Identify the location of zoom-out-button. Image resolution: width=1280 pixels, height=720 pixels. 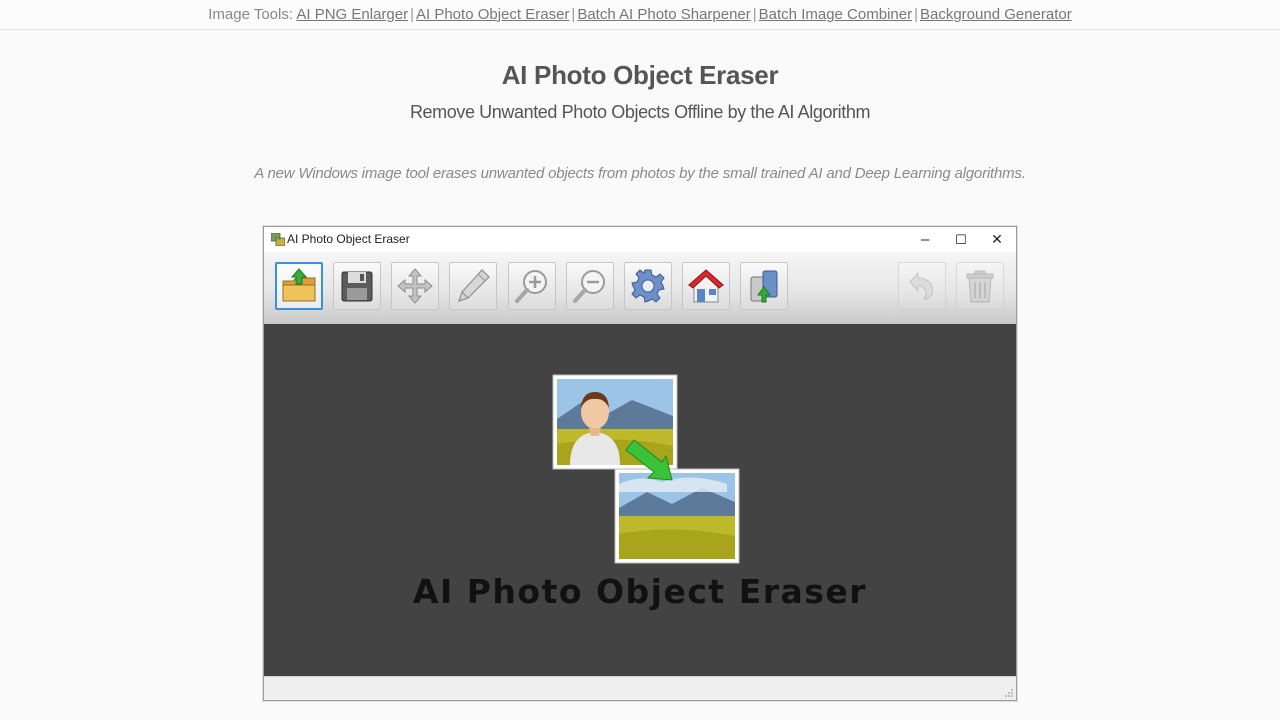
(590, 286).